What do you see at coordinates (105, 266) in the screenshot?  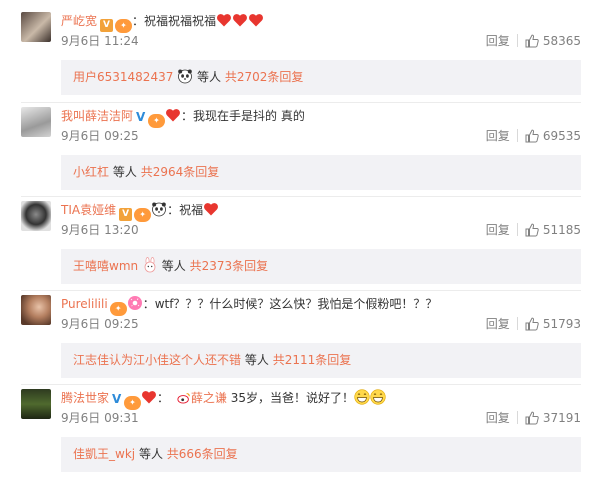 I see `reply-user: 王嘻嘻wmn` at bounding box center [105, 266].